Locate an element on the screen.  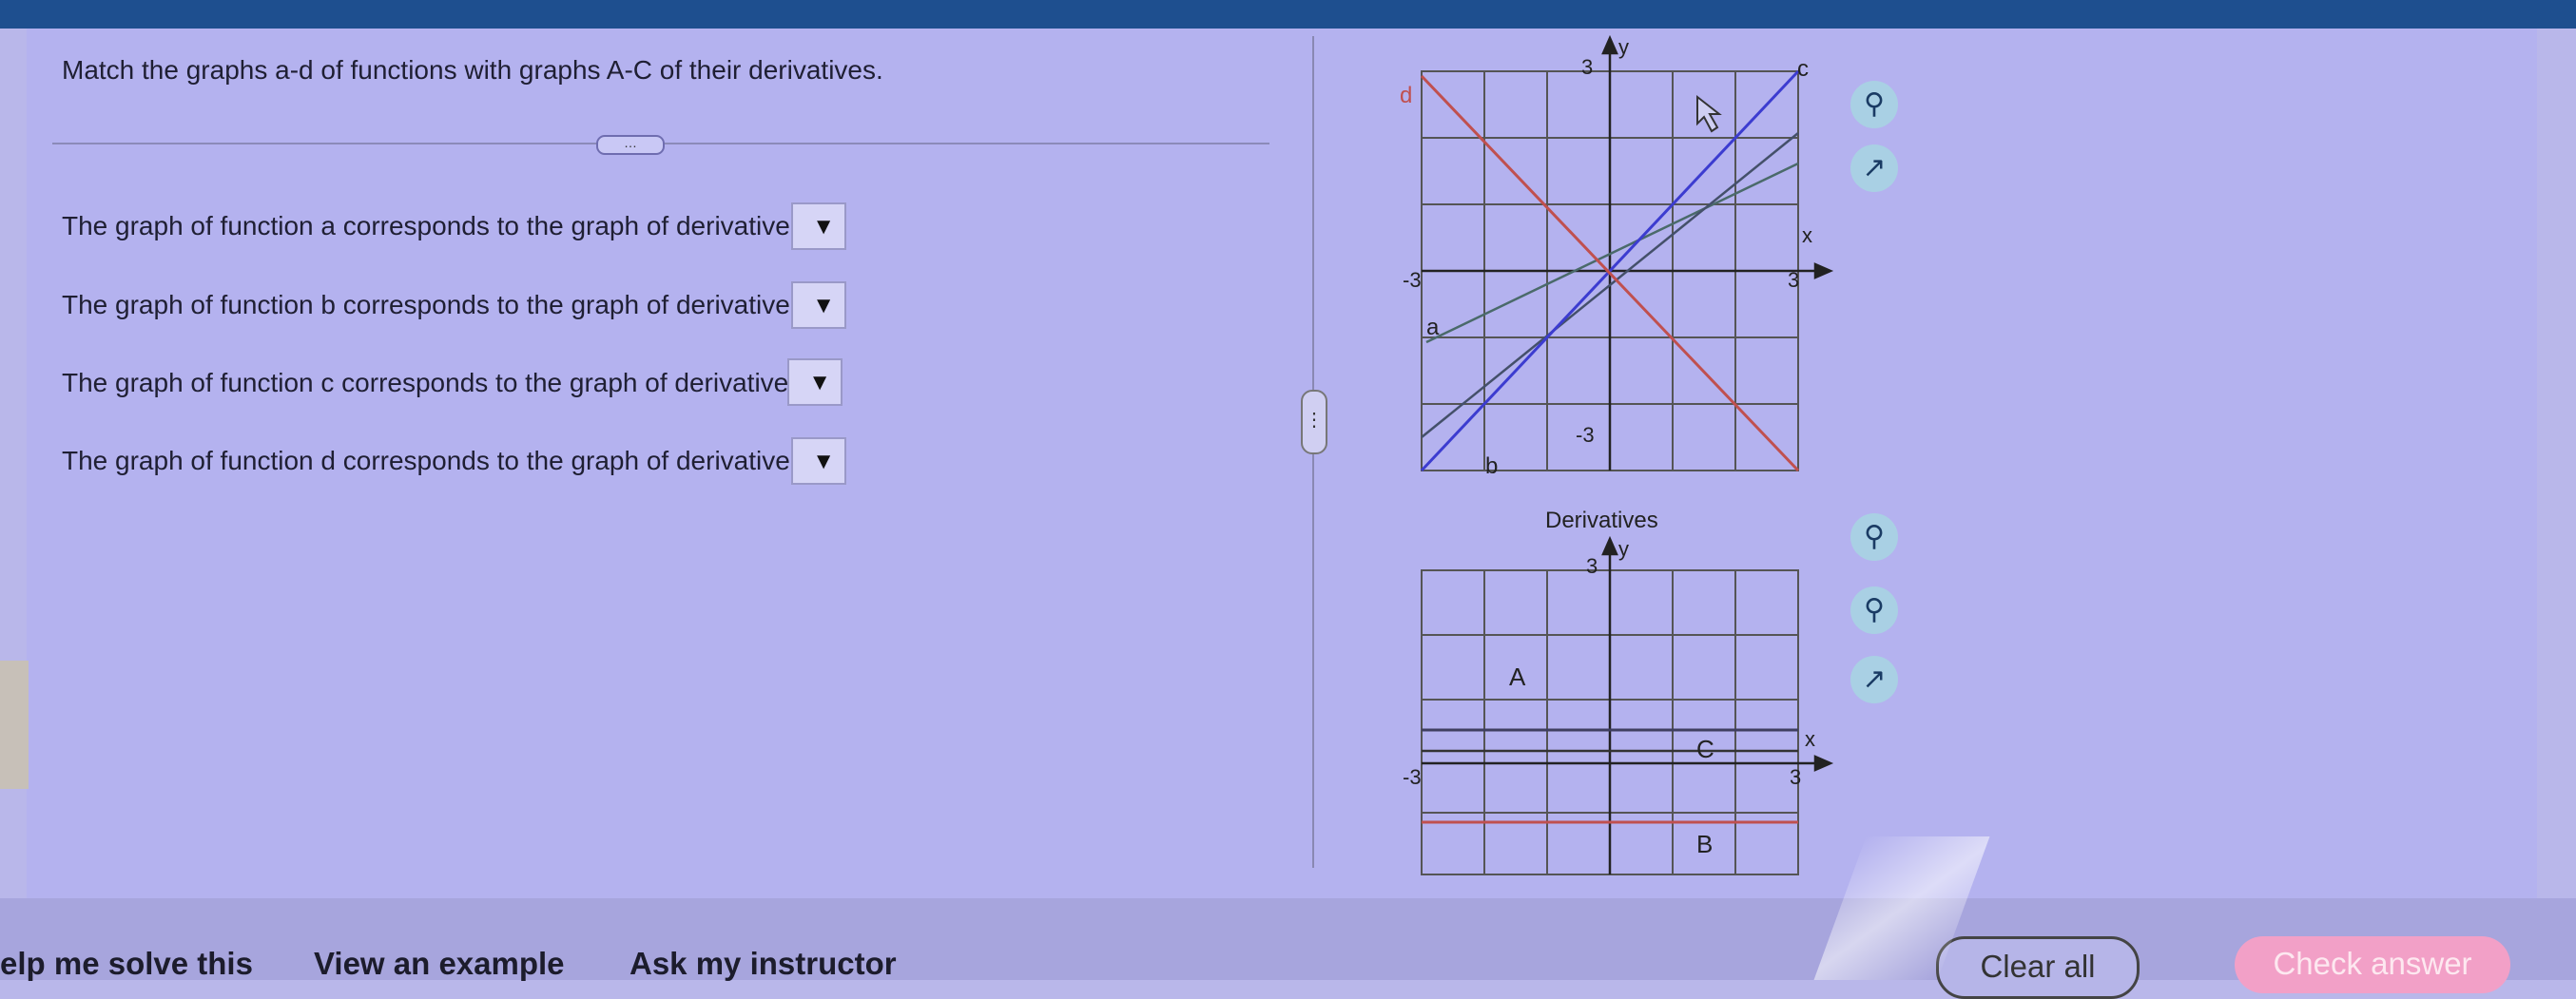
resize-handle: ⋮ is located at coordinates (1314, 422).